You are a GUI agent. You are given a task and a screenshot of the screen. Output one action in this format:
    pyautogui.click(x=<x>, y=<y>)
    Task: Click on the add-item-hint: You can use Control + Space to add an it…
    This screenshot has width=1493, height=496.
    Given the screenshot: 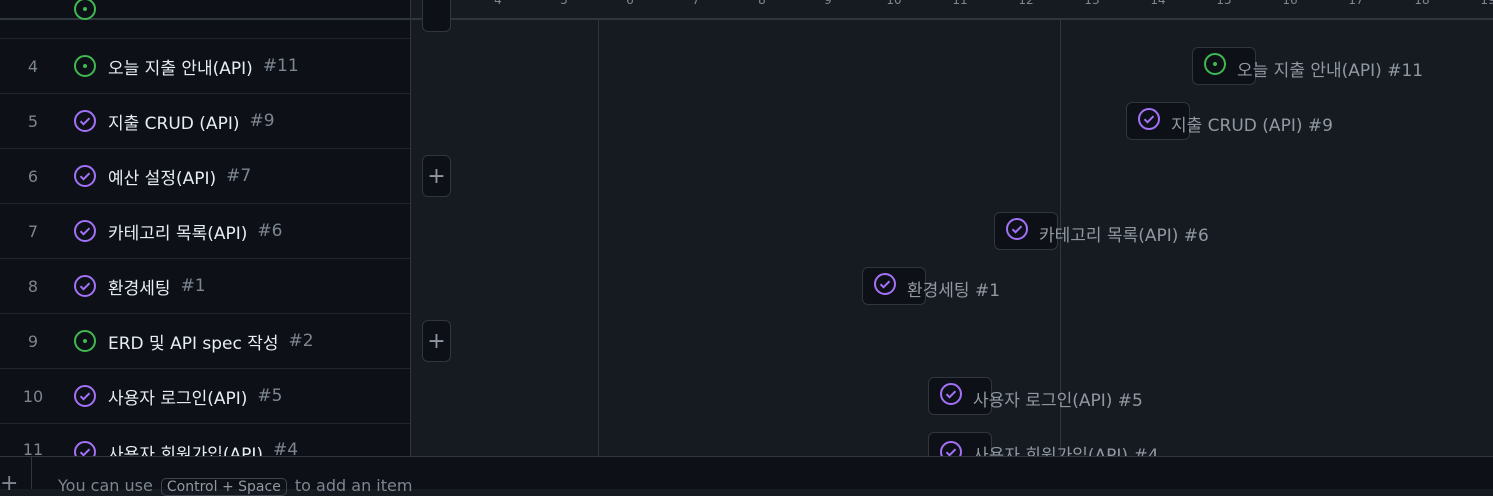 What is the action you would take?
    pyautogui.click(x=235, y=486)
    